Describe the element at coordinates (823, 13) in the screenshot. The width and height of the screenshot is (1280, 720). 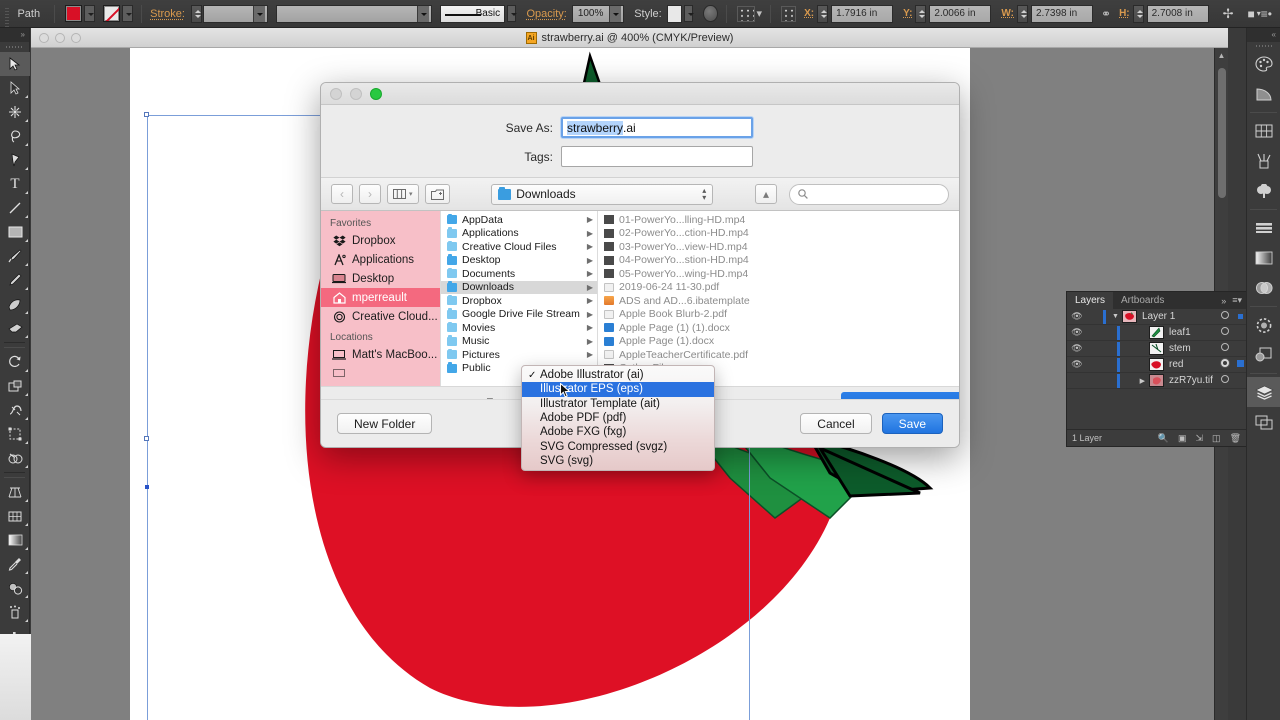
I see `x-stepper` at that location.